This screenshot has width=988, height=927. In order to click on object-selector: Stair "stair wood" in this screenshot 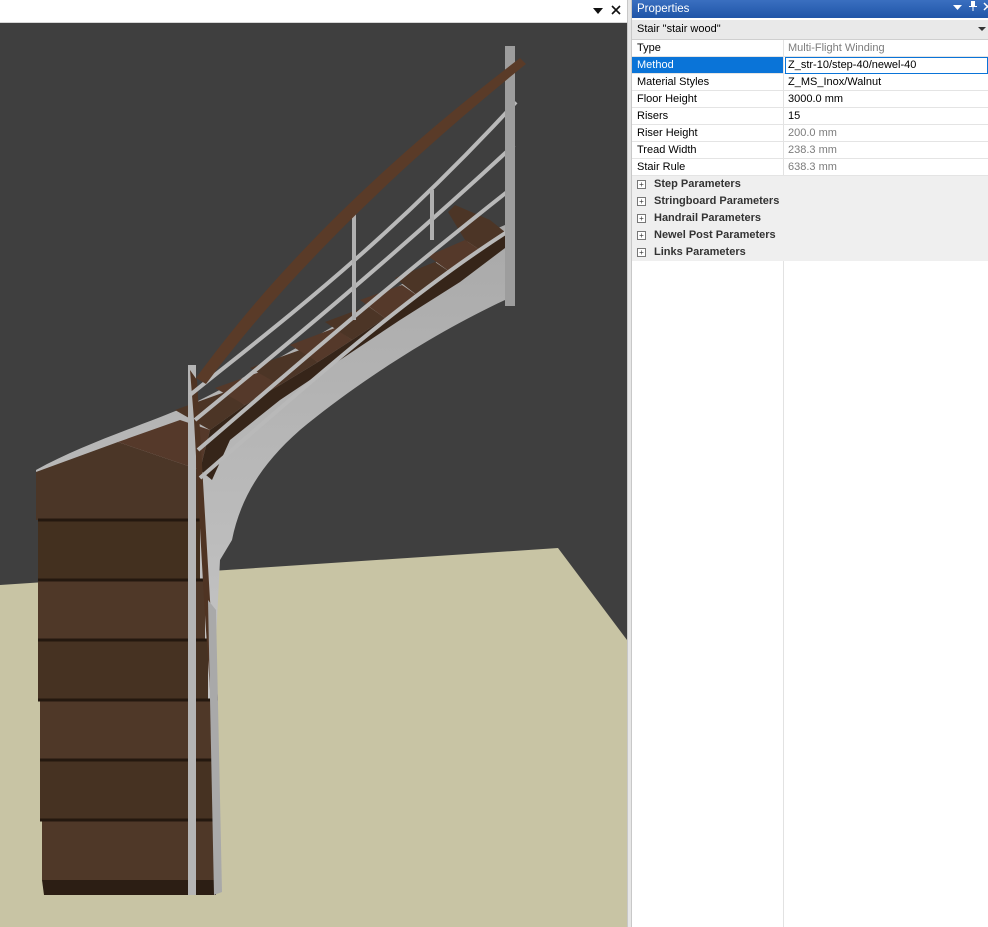, I will do `click(810, 30)`.